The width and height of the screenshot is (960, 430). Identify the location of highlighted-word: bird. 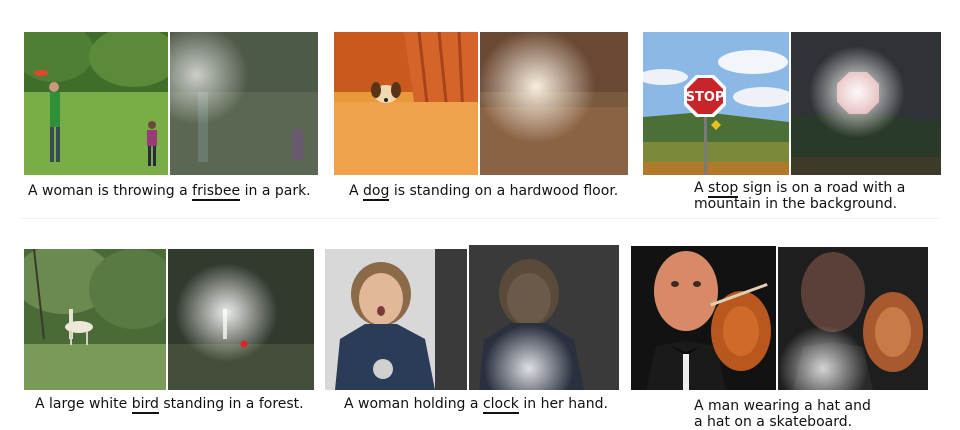
(145, 405).